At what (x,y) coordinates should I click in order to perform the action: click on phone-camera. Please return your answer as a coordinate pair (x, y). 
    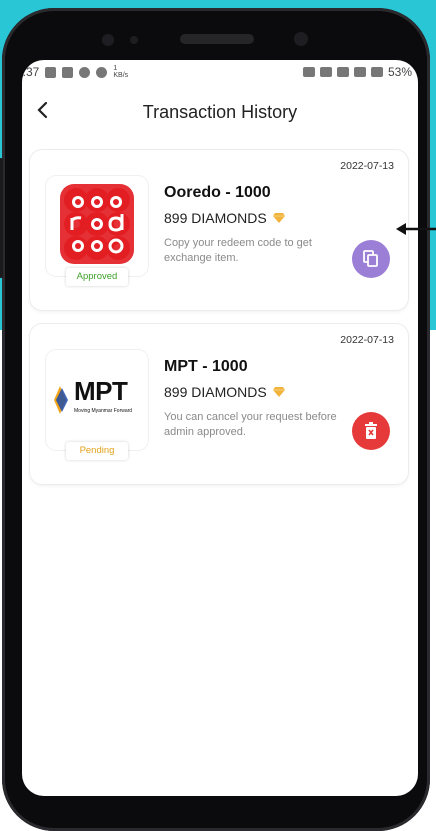
    Looking at the image, I should click on (301, 39).